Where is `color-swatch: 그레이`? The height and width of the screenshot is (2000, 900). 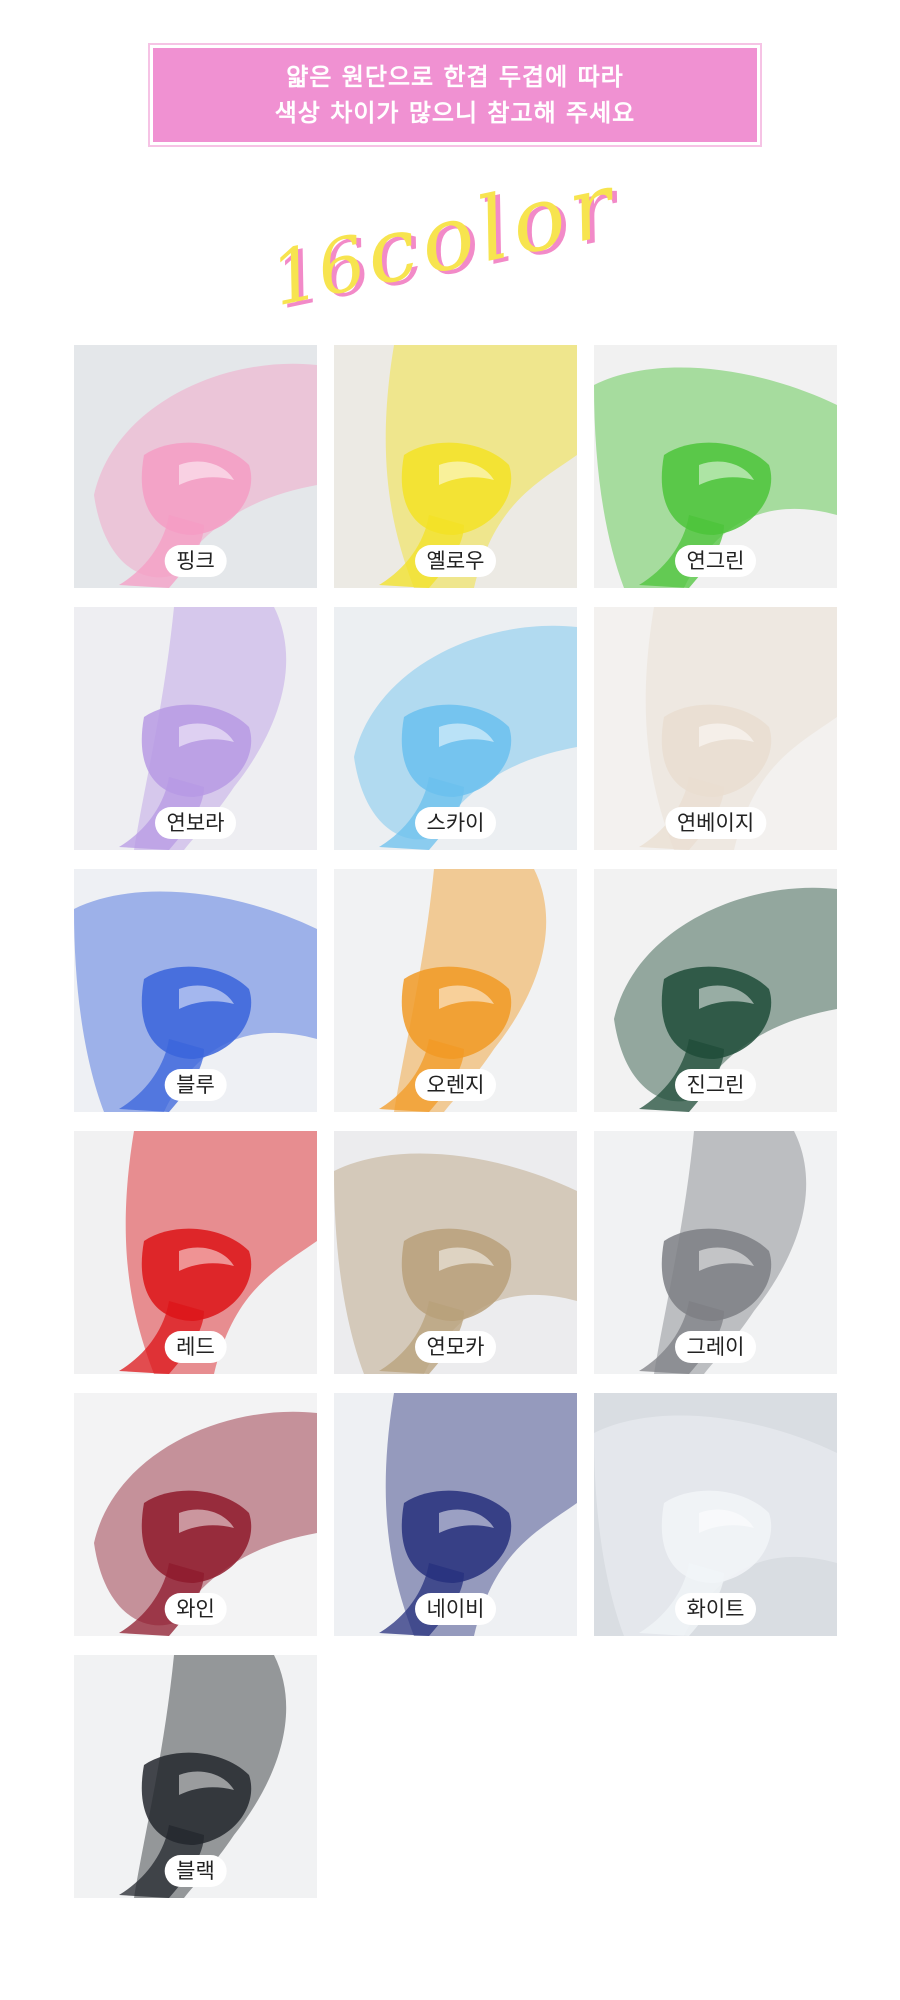
color-swatch: 그레이 is located at coordinates (715, 1252).